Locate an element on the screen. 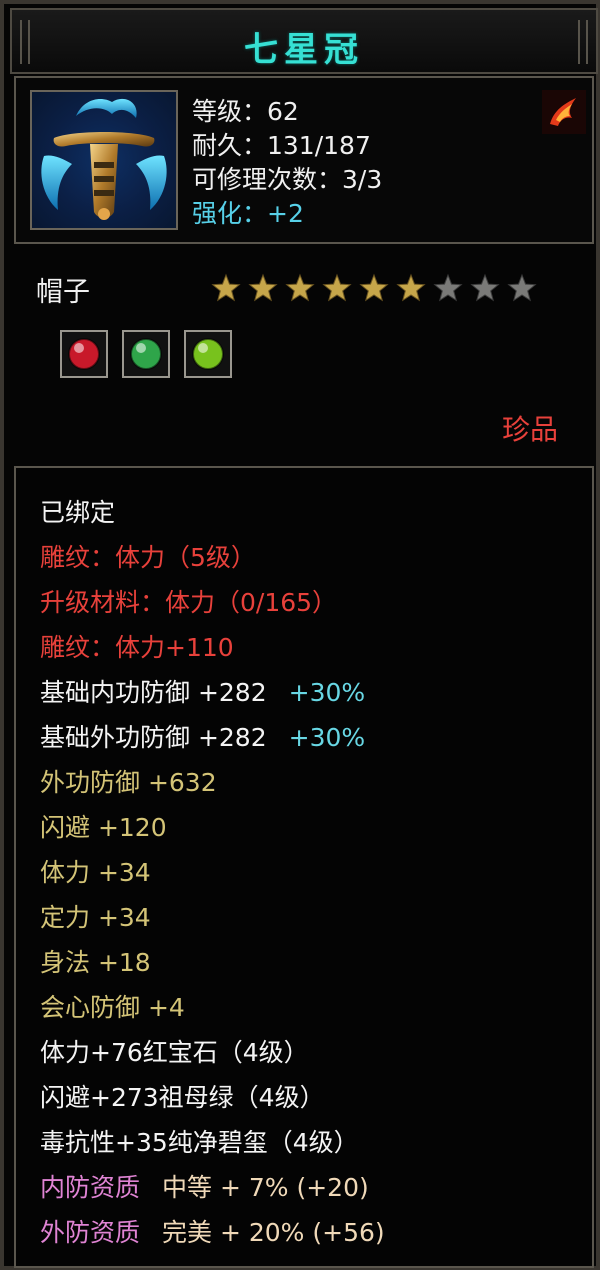 This screenshot has height=1270, width=600. jade-gem-icon is located at coordinates (208, 354).